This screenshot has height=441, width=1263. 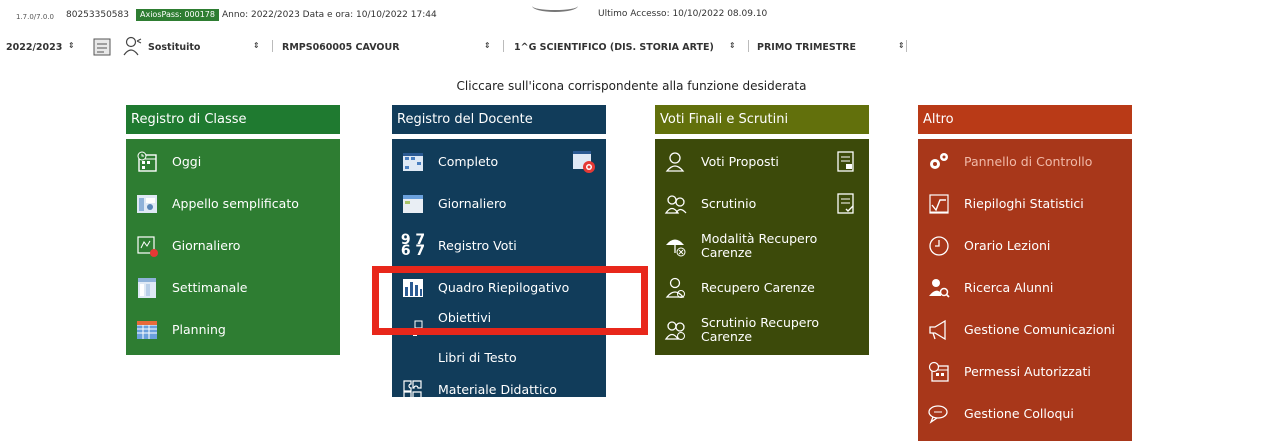 I want to click on menu-item-label: Completo, so click(x=468, y=161).